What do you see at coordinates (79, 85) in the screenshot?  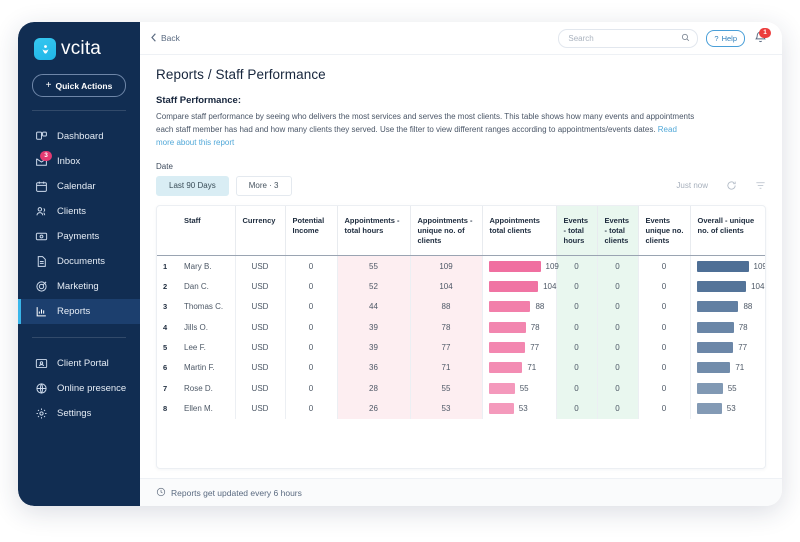 I see `quick-actions-button: + Quick Actions` at bounding box center [79, 85].